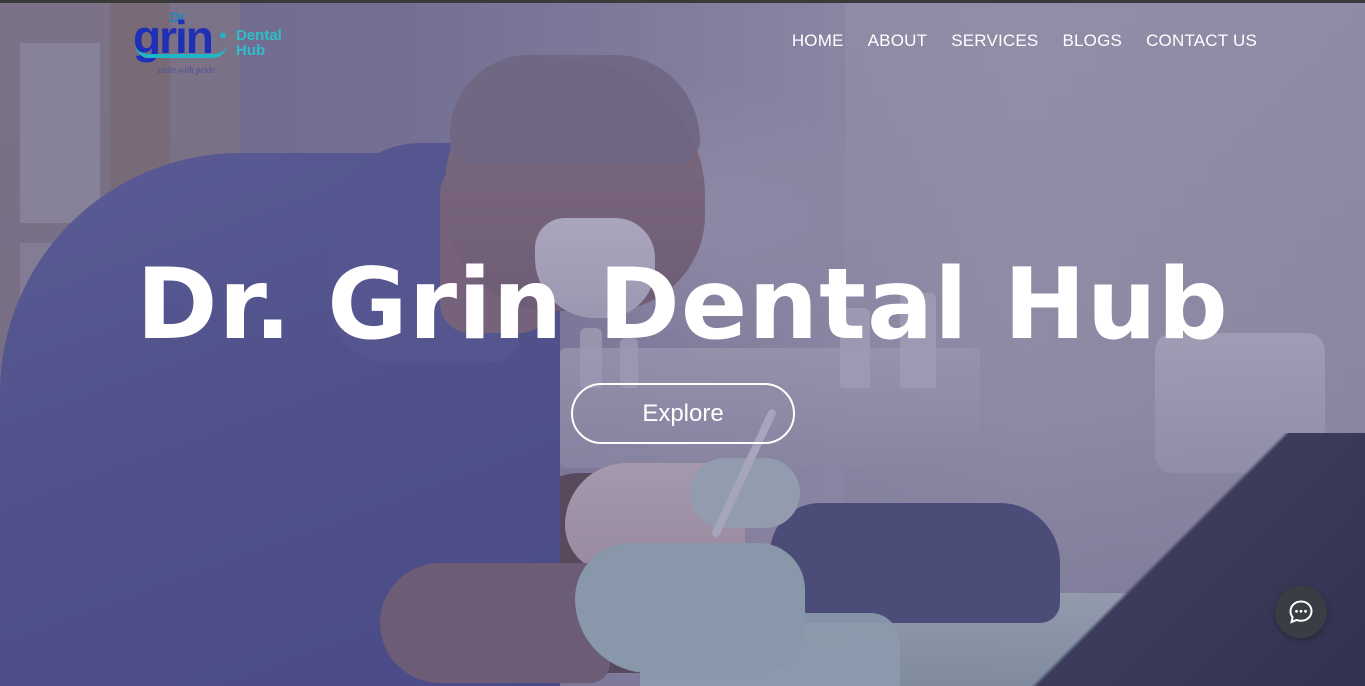 This screenshot has width=1365, height=686. Describe the element at coordinates (259, 35) in the screenshot. I see `logo-dental-text: Dental` at that location.